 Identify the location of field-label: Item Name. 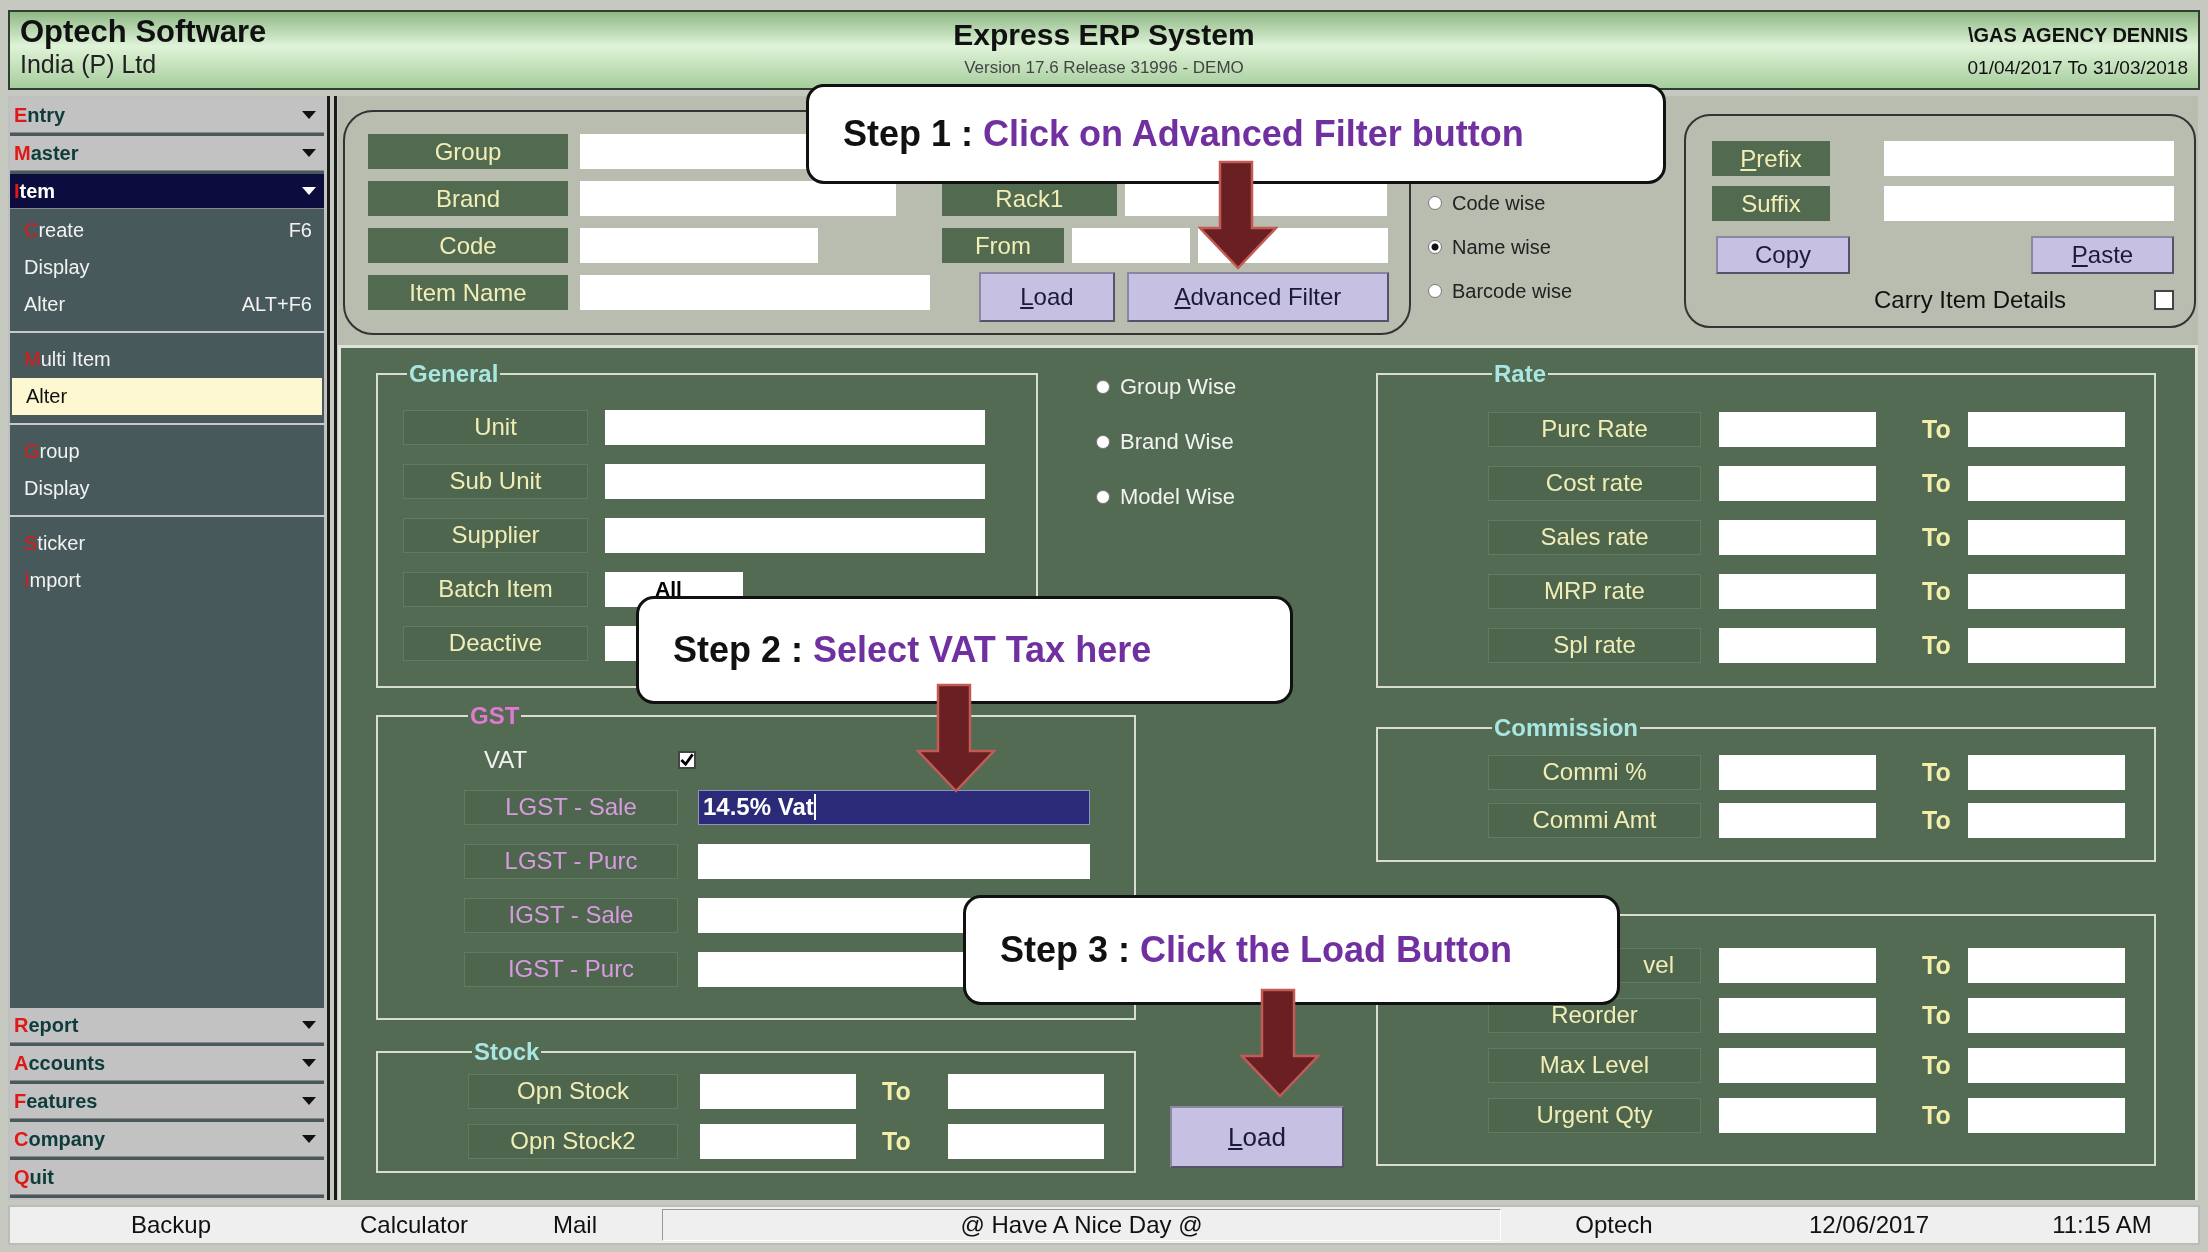
(468, 292).